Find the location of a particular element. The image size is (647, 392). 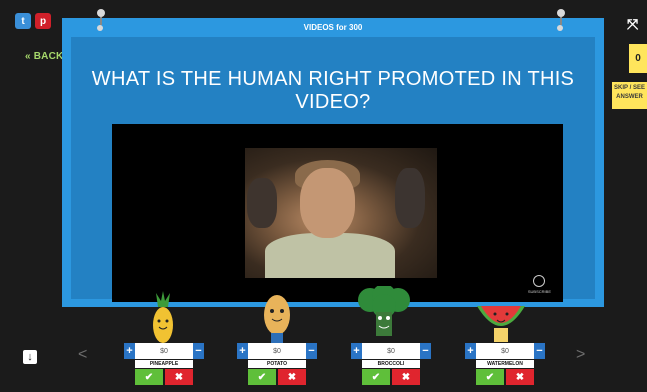

expand-icon: ⤧ is located at coordinates (634, 24).